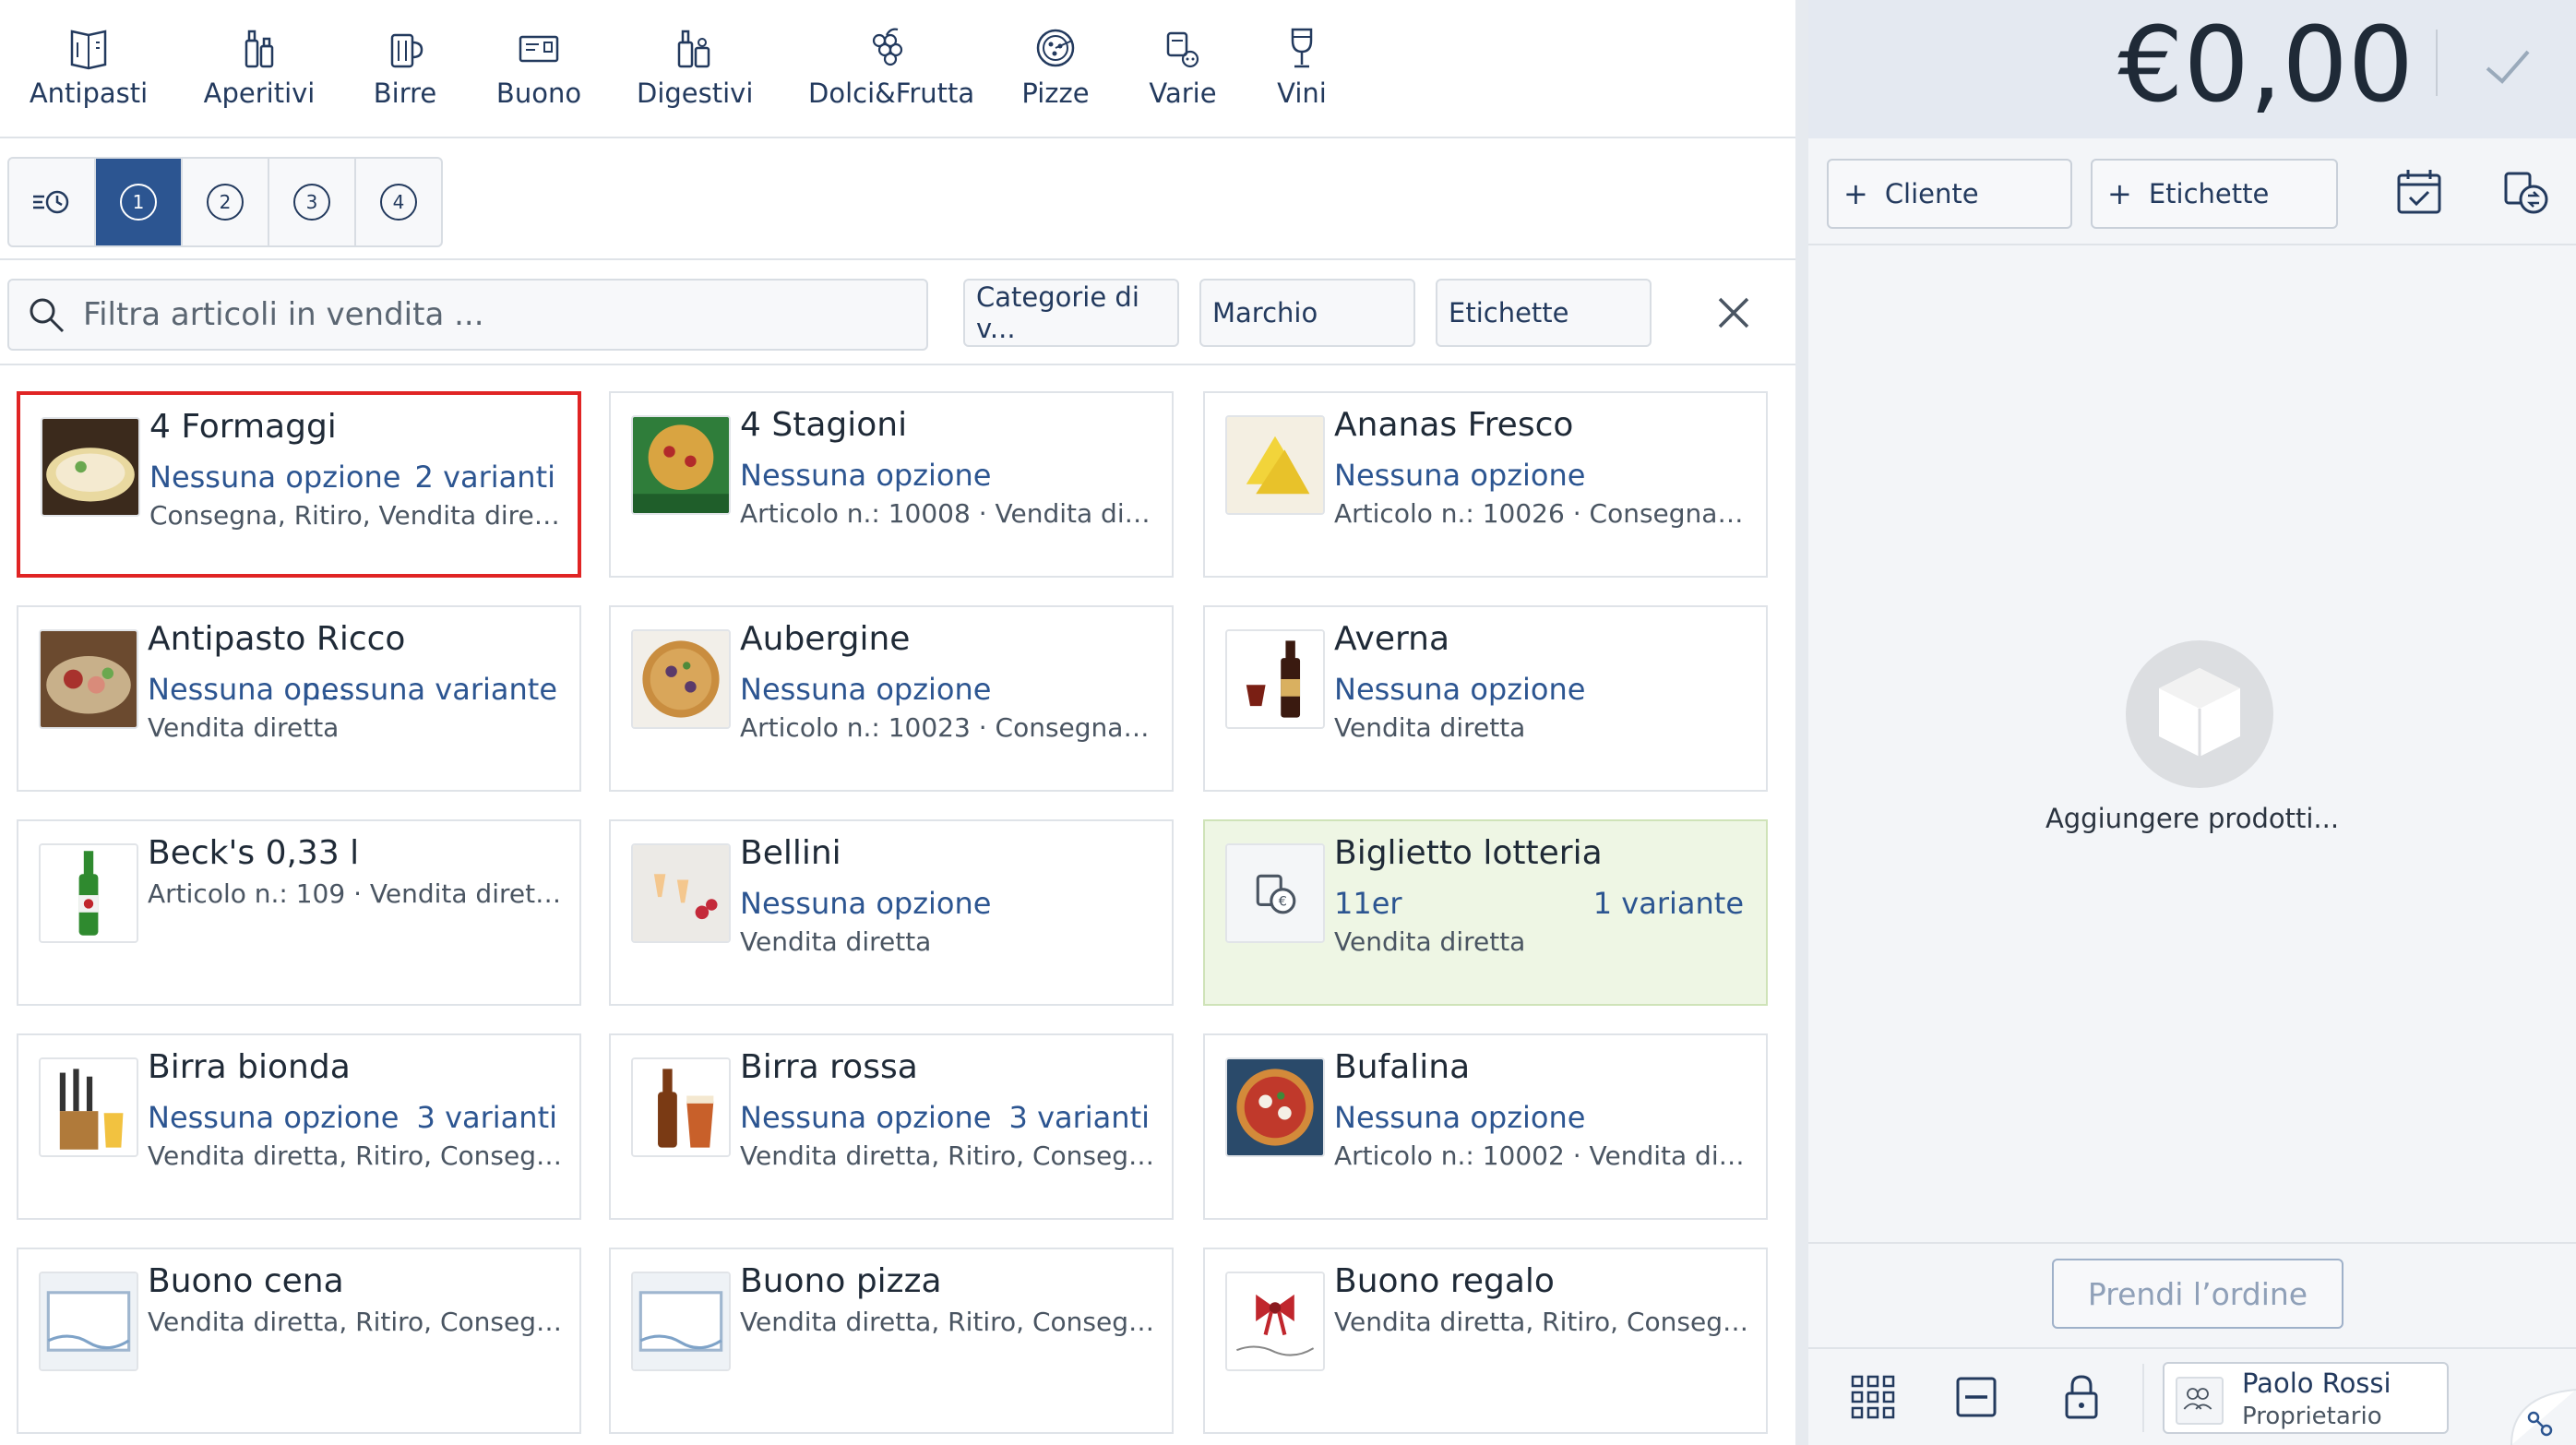  I want to click on grapes-icon, so click(886, 51).